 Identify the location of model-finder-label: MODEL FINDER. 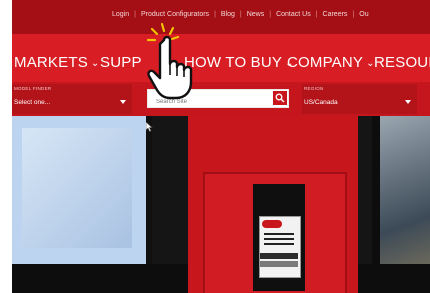
(33, 88).